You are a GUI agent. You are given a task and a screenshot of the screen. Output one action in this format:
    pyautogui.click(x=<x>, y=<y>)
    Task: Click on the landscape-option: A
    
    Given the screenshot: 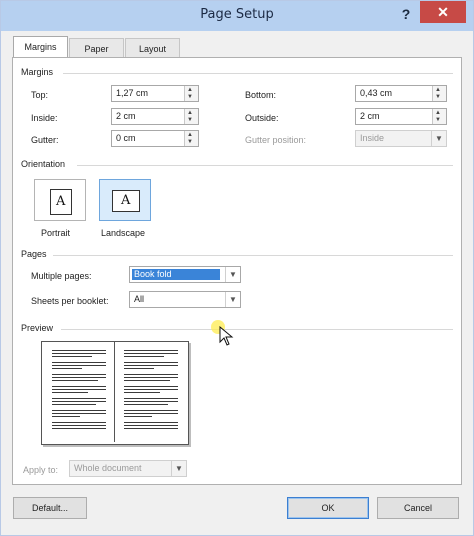 What is the action you would take?
    pyautogui.click(x=125, y=200)
    